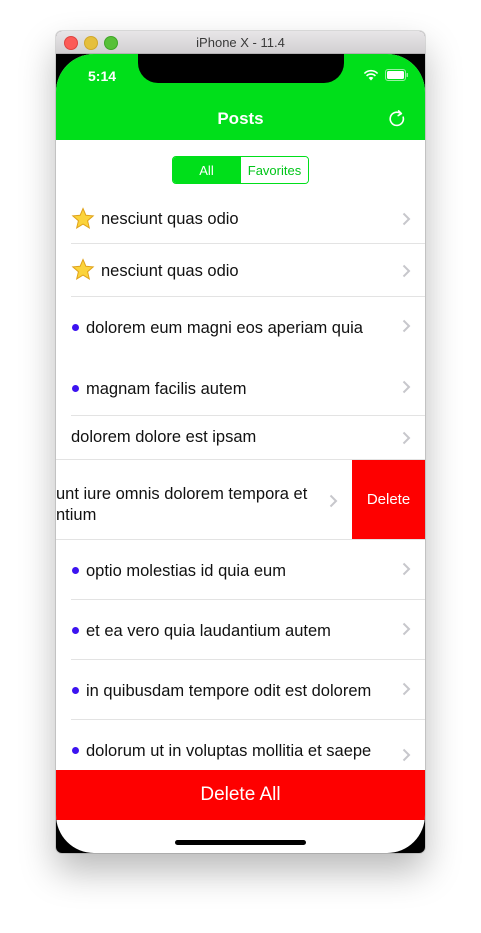 Image resolution: width=481 pixels, height=933 pixels. Describe the element at coordinates (229, 691) in the screenshot. I see `post-title: in quibusdam tempore odit est dolorem` at that location.